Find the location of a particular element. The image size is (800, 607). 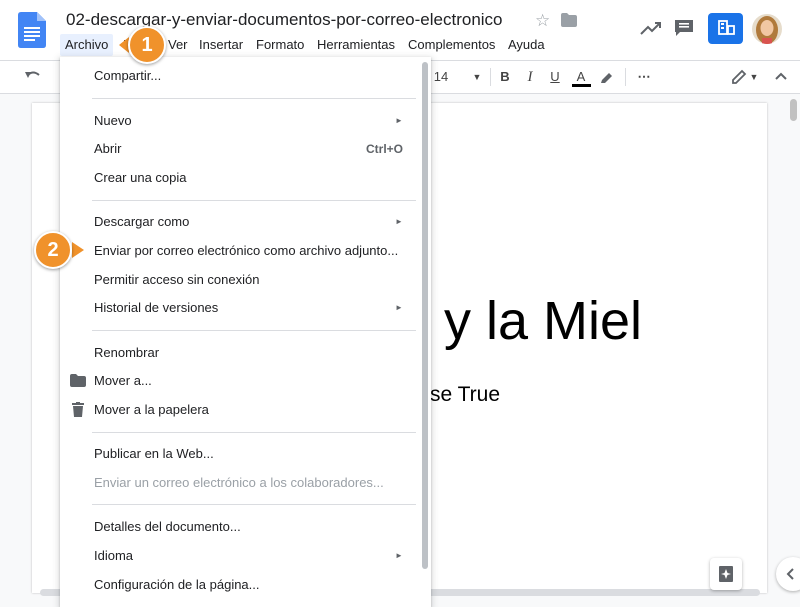

step-callout-1: 1 is located at coordinates (147, 45).